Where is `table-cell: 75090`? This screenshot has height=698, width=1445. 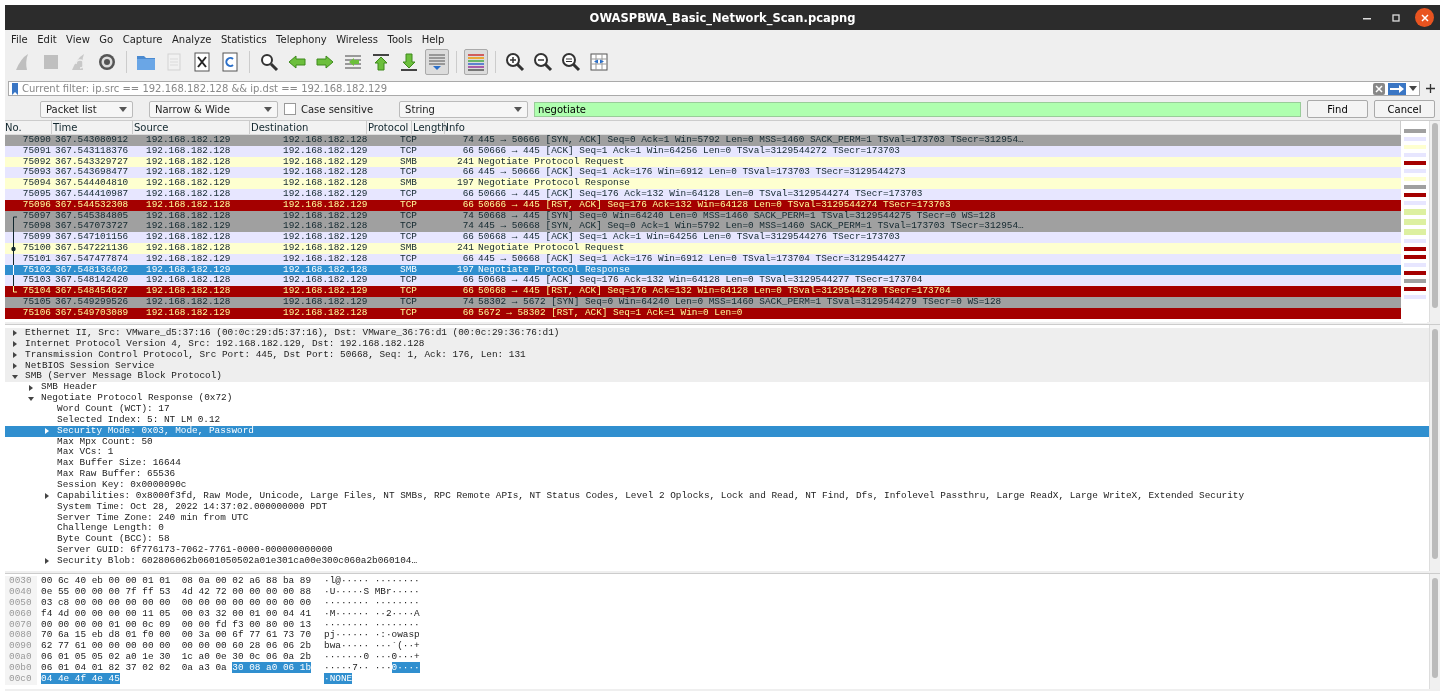 table-cell: 75090 is located at coordinates (36, 140).